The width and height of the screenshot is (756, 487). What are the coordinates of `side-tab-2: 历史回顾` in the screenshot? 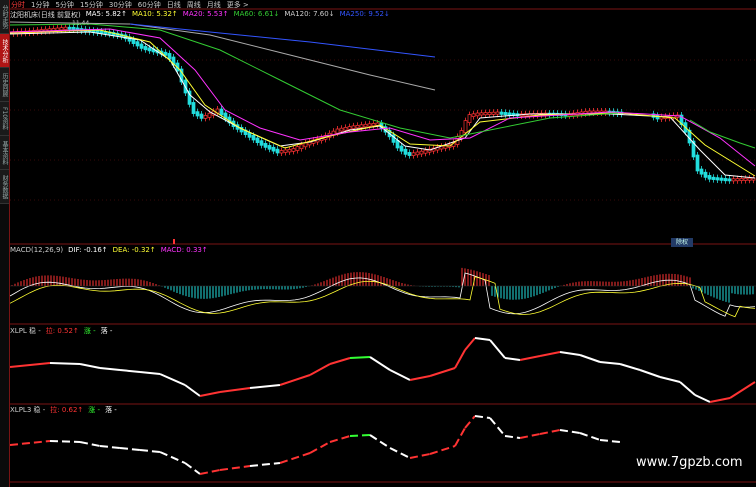 It's located at (4, 85).